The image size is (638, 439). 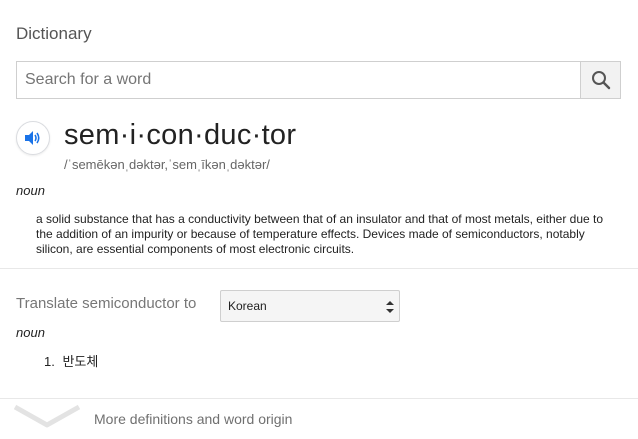 What do you see at coordinates (30, 332) in the screenshot?
I see `translation-part-of-speech: noun` at bounding box center [30, 332].